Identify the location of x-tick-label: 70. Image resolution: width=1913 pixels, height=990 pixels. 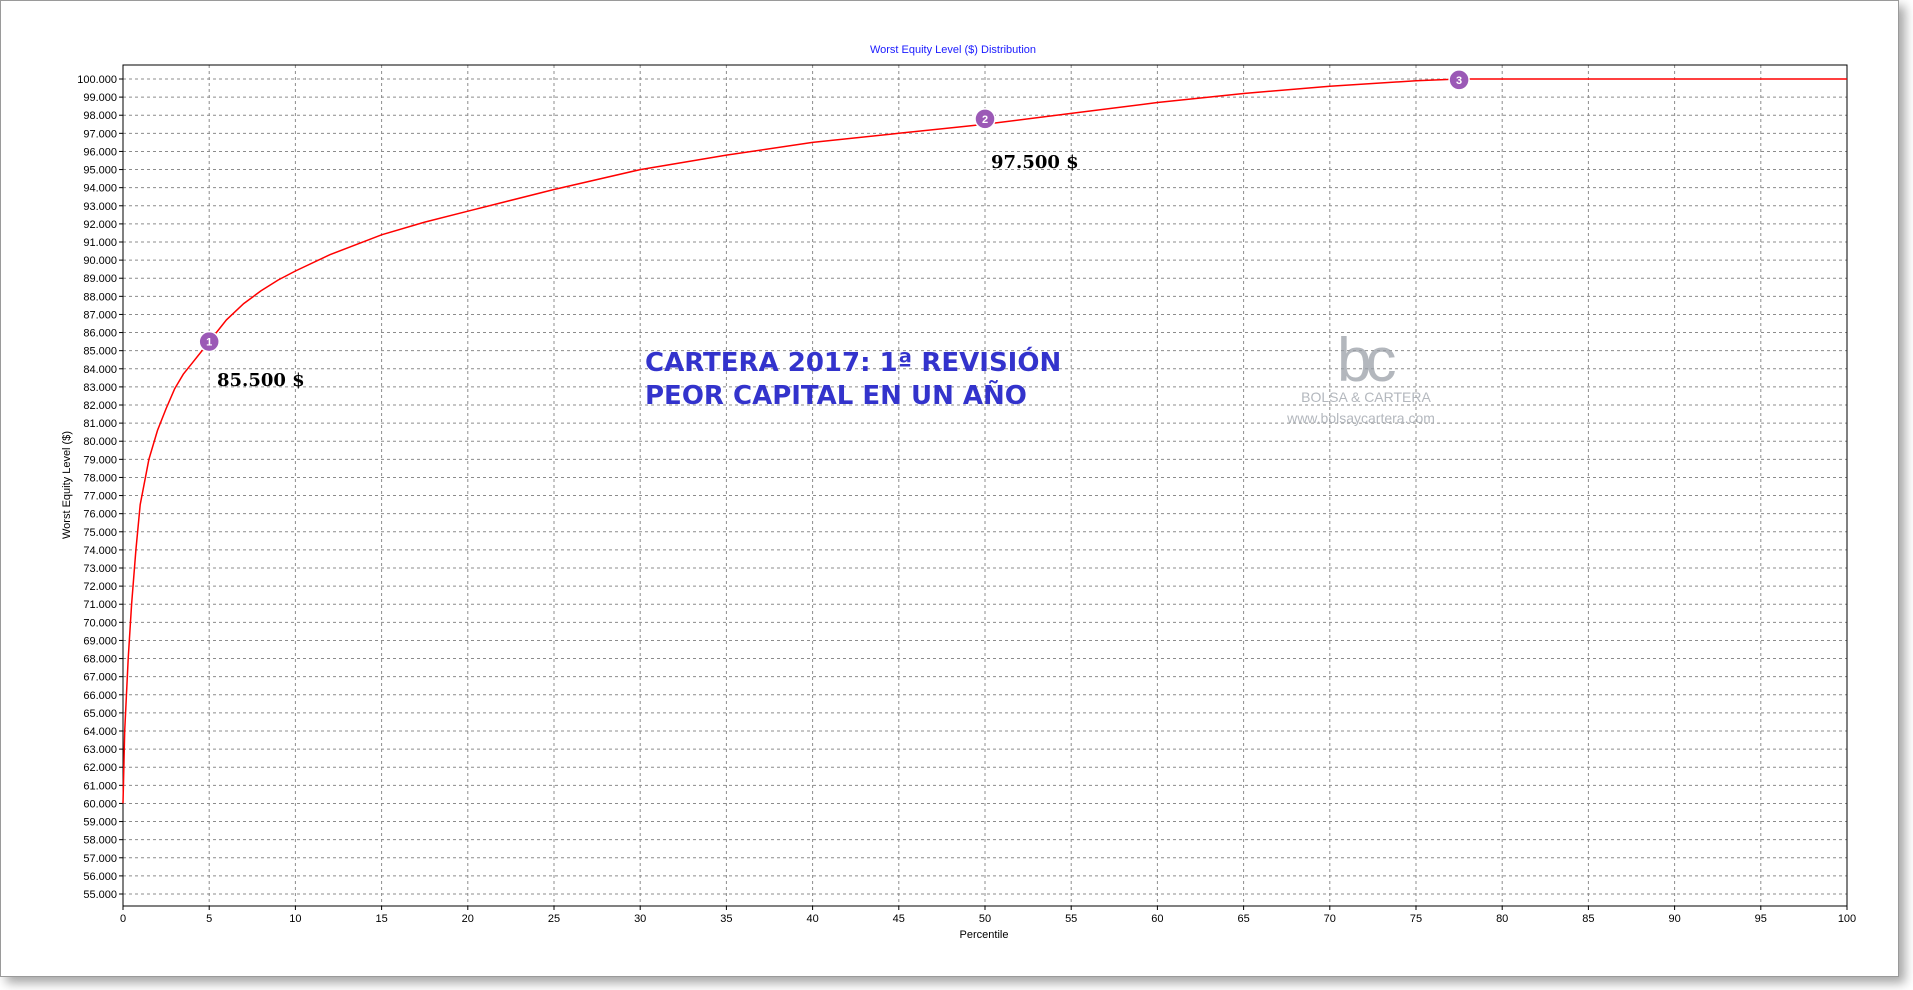
(1330, 919).